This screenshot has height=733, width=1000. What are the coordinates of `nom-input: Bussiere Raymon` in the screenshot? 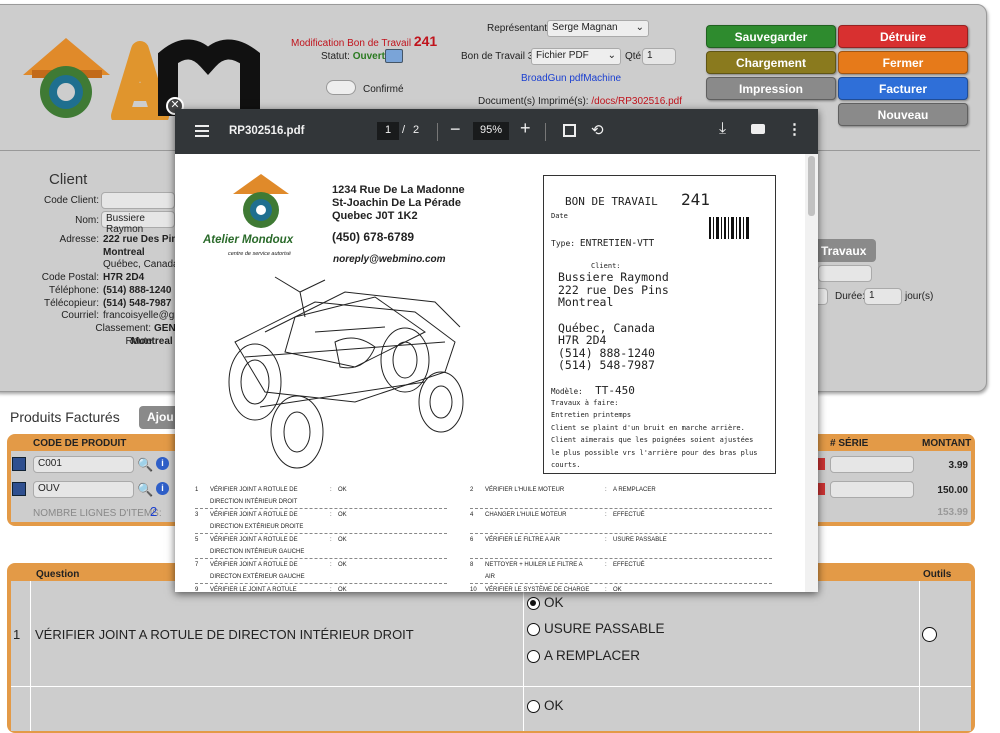 It's located at (138, 223).